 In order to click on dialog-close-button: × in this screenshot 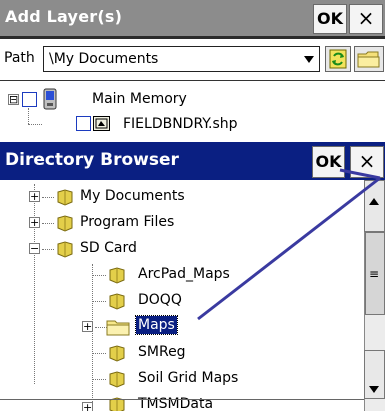, I will do `click(367, 162)`.